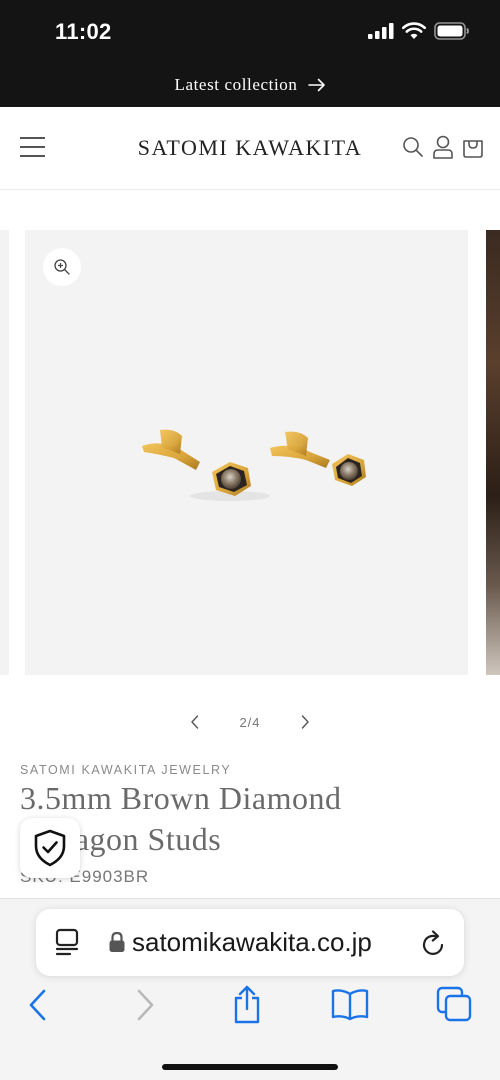 This screenshot has width=500, height=1080. I want to click on next-slide-peek, so click(493, 452).